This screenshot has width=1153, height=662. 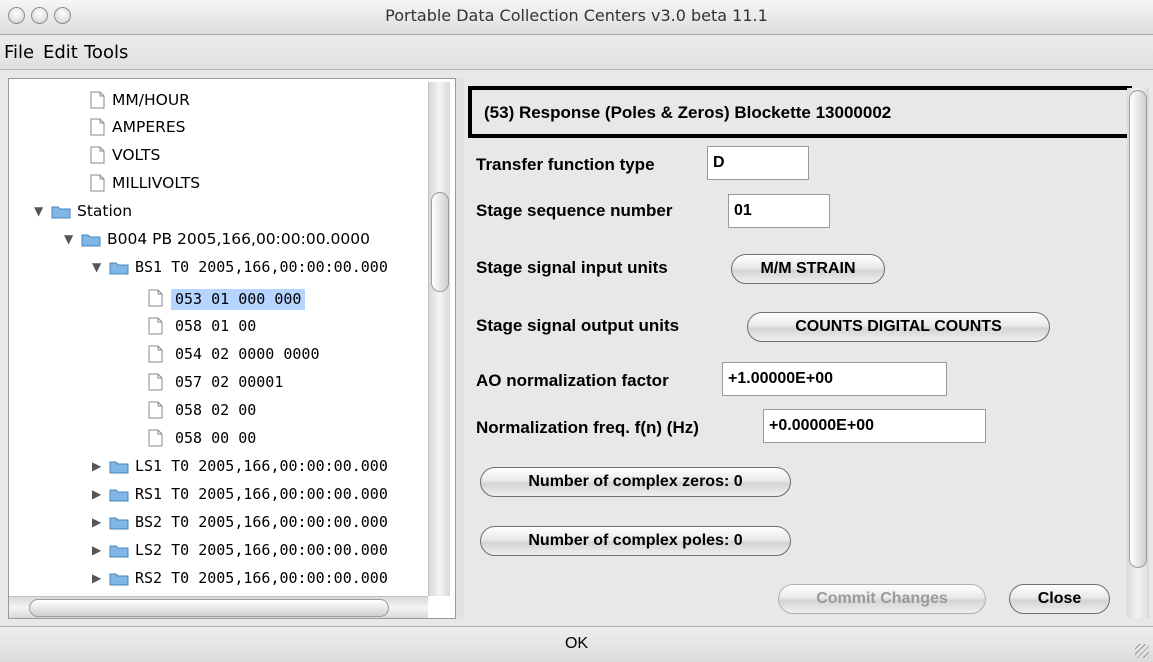 I want to click on menu-file: File, so click(x=19, y=52).